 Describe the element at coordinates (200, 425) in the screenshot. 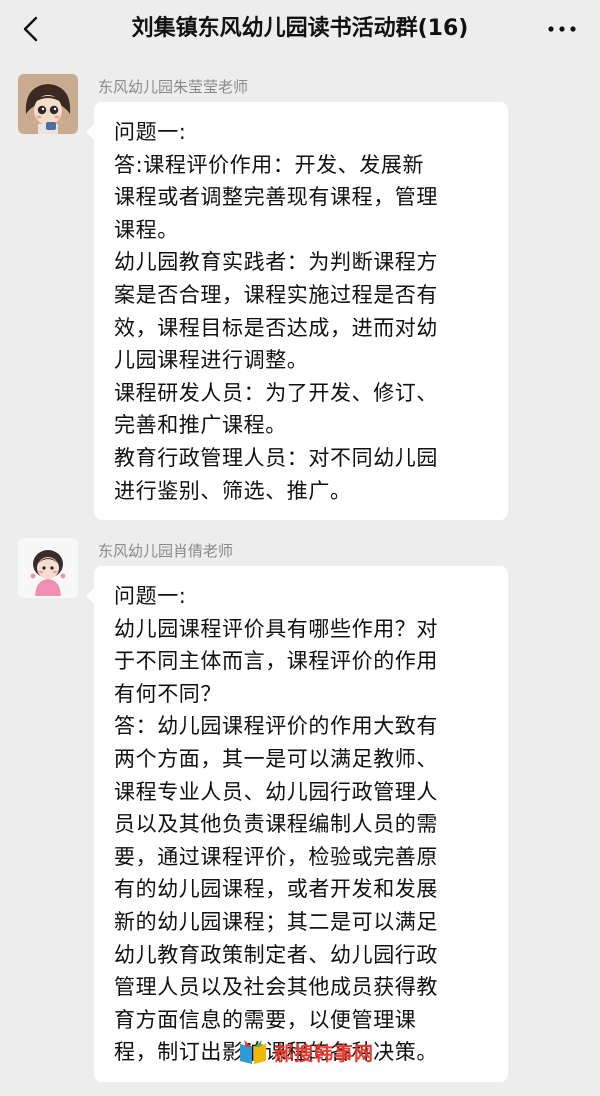

I see `message-line: 完善和推广课程。` at that location.